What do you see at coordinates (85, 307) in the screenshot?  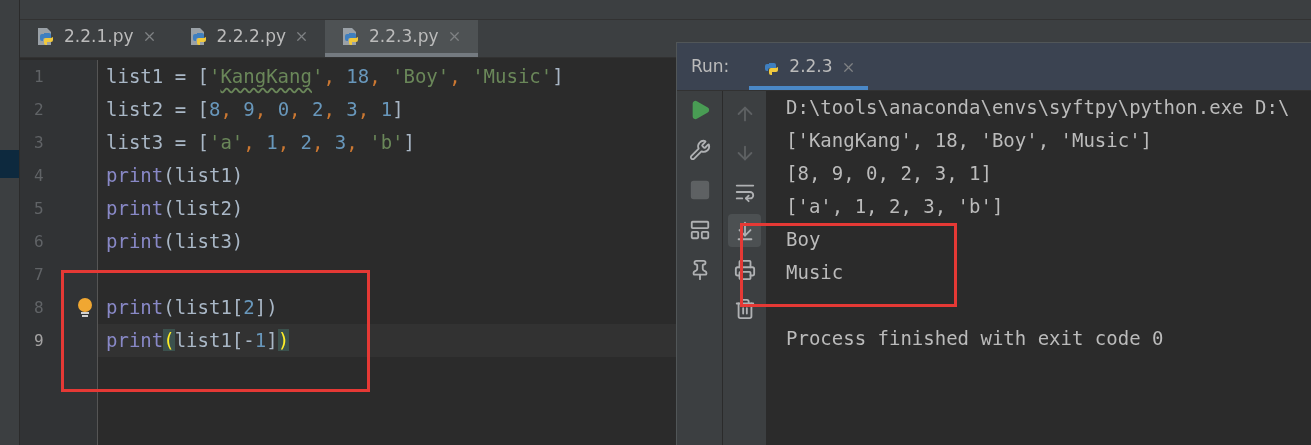 I see `lightbulb-icon` at bounding box center [85, 307].